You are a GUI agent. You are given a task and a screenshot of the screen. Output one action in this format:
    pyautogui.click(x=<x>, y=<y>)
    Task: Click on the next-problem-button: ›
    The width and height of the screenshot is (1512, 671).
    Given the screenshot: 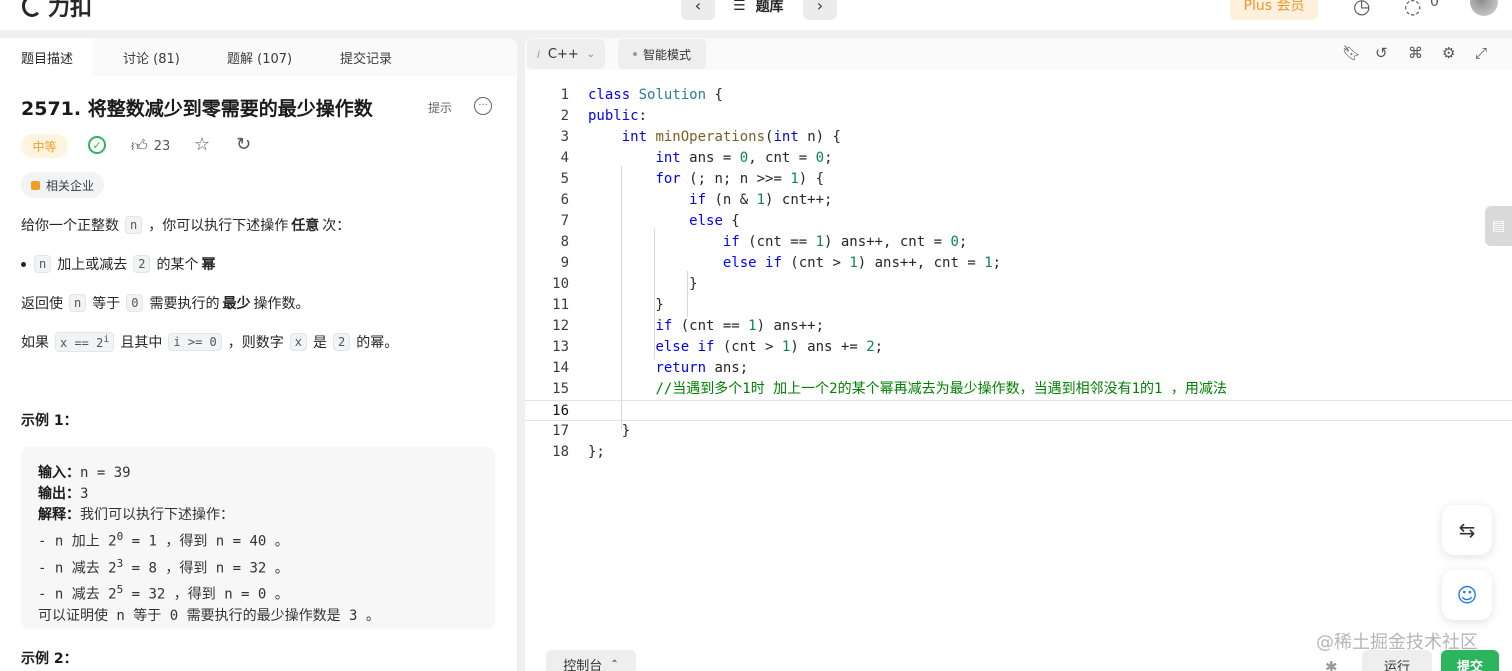 What is the action you would take?
    pyautogui.click(x=820, y=10)
    